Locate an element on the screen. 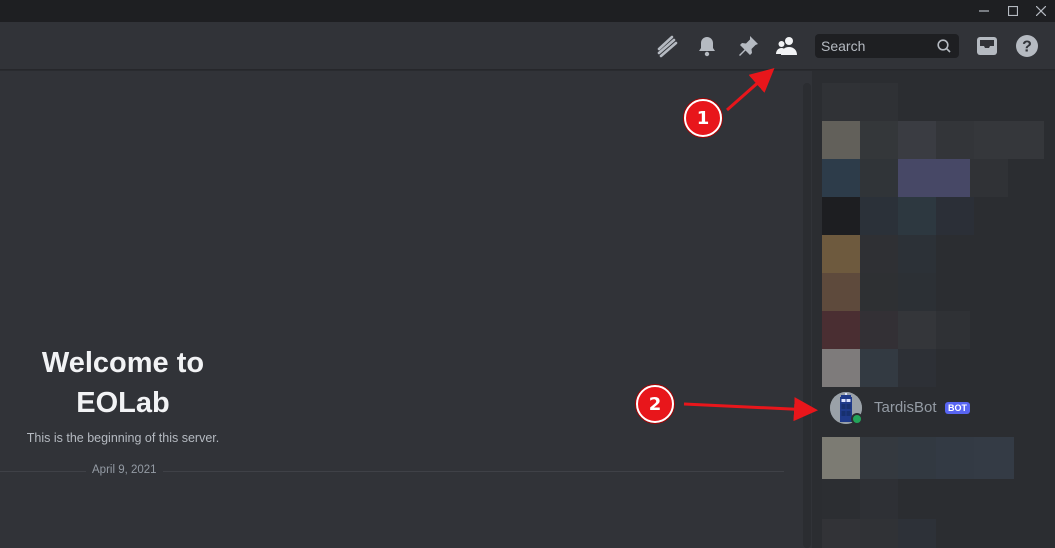 This screenshot has width=1055, height=548. member-name: TardisBot is located at coordinates (905, 407).